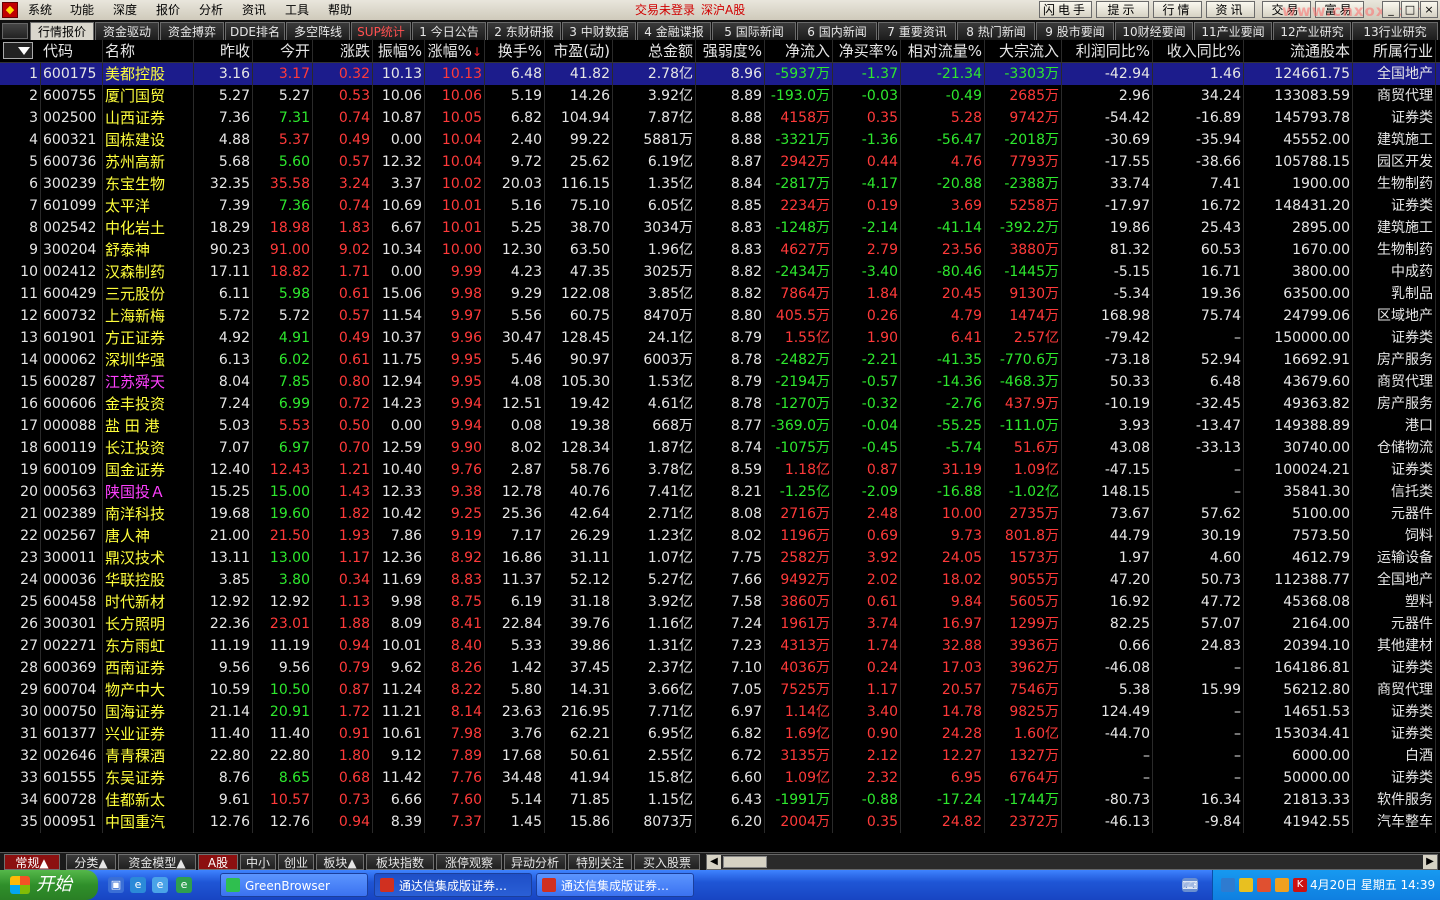 The height and width of the screenshot is (900, 1440). What do you see at coordinates (148, 514) in the screenshot?
I see `cell-name: 南洋科技` at bounding box center [148, 514].